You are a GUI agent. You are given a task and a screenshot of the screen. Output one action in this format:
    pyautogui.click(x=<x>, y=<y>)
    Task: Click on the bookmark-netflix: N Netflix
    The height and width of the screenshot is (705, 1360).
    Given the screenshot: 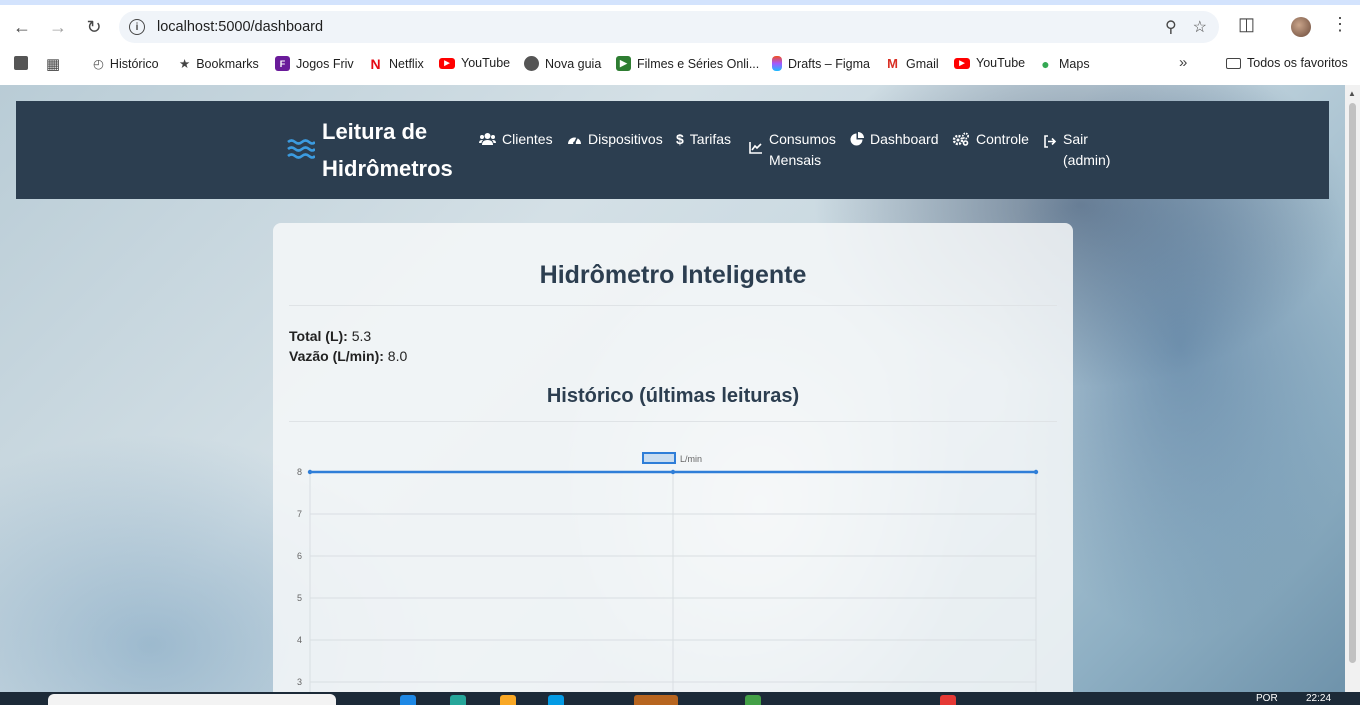 What is the action you would take?
    pyautogui.click(x=396, y=63)
    